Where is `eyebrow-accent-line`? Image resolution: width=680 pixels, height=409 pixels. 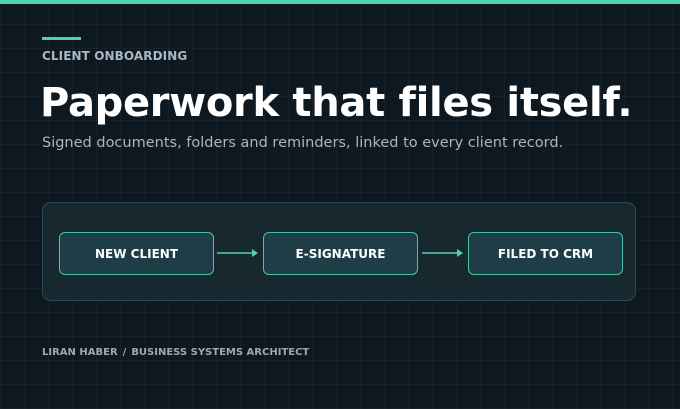
eyebrow-accent-line is located at coordinates (61, 38).